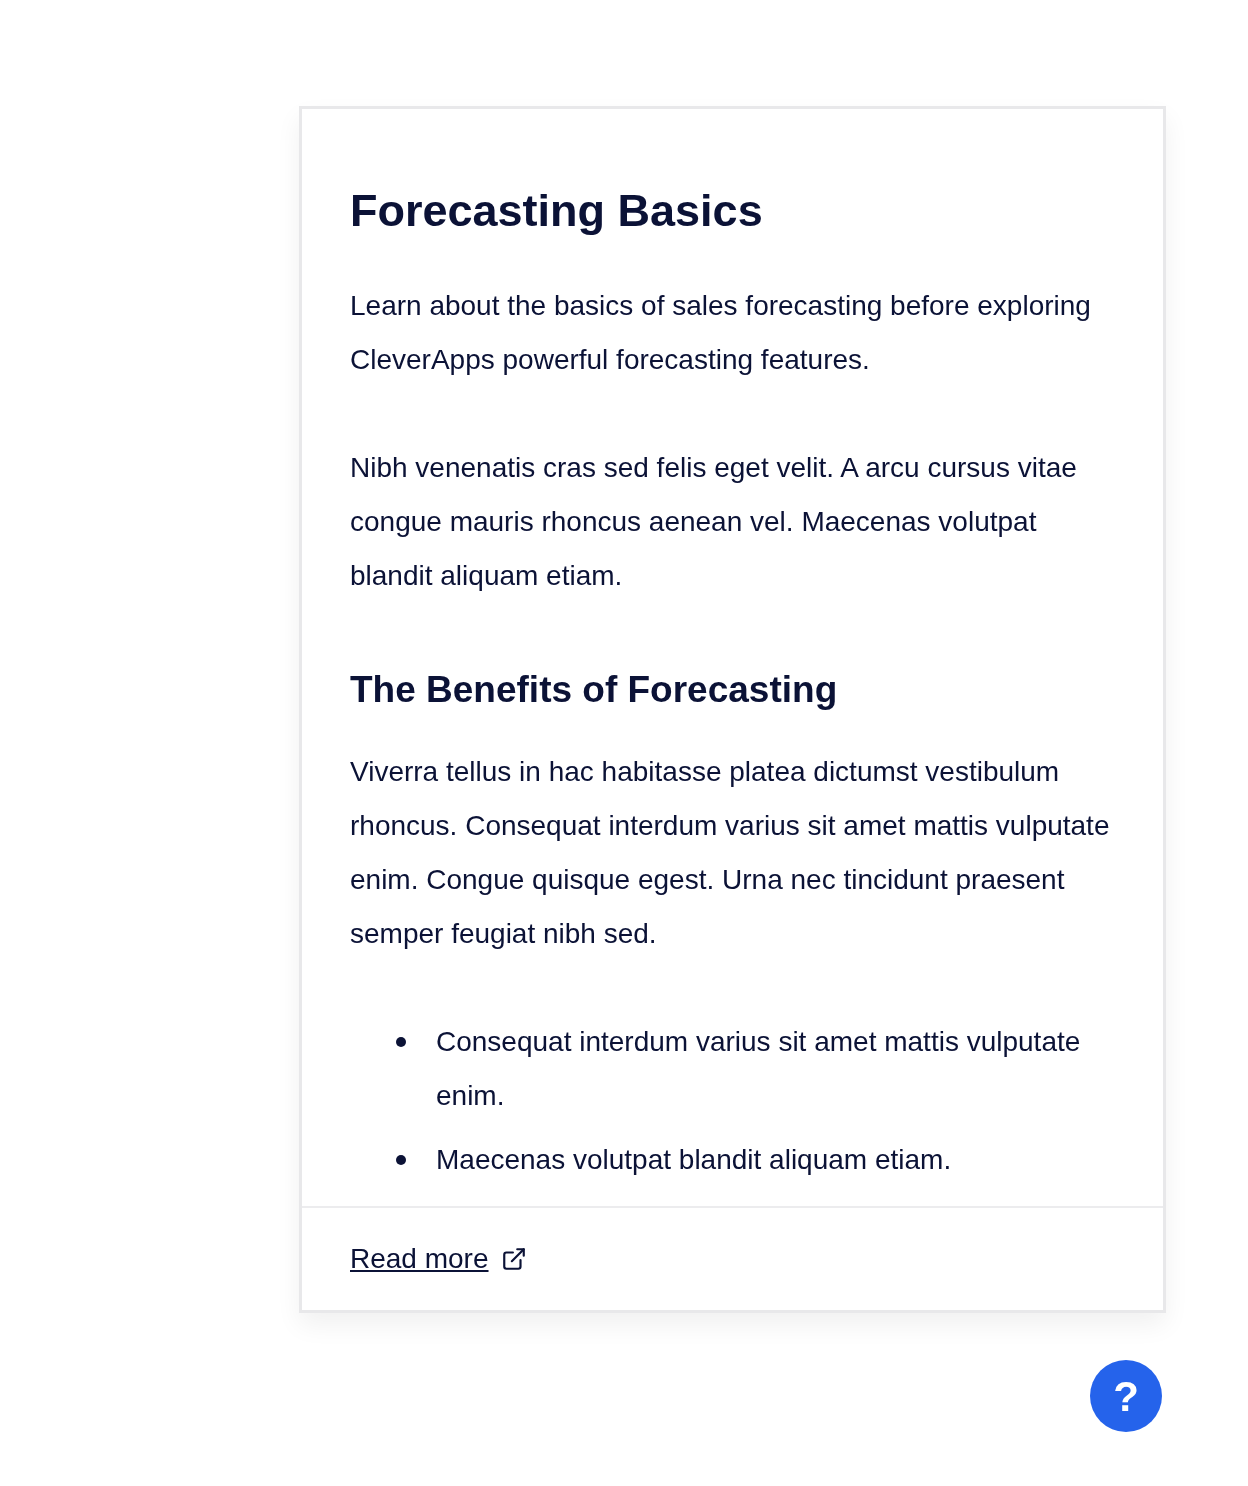  What do you see at coordinates (513, 1259) in the screenshot?
I see `external-link-icon` at bounding box center [513, 1259].